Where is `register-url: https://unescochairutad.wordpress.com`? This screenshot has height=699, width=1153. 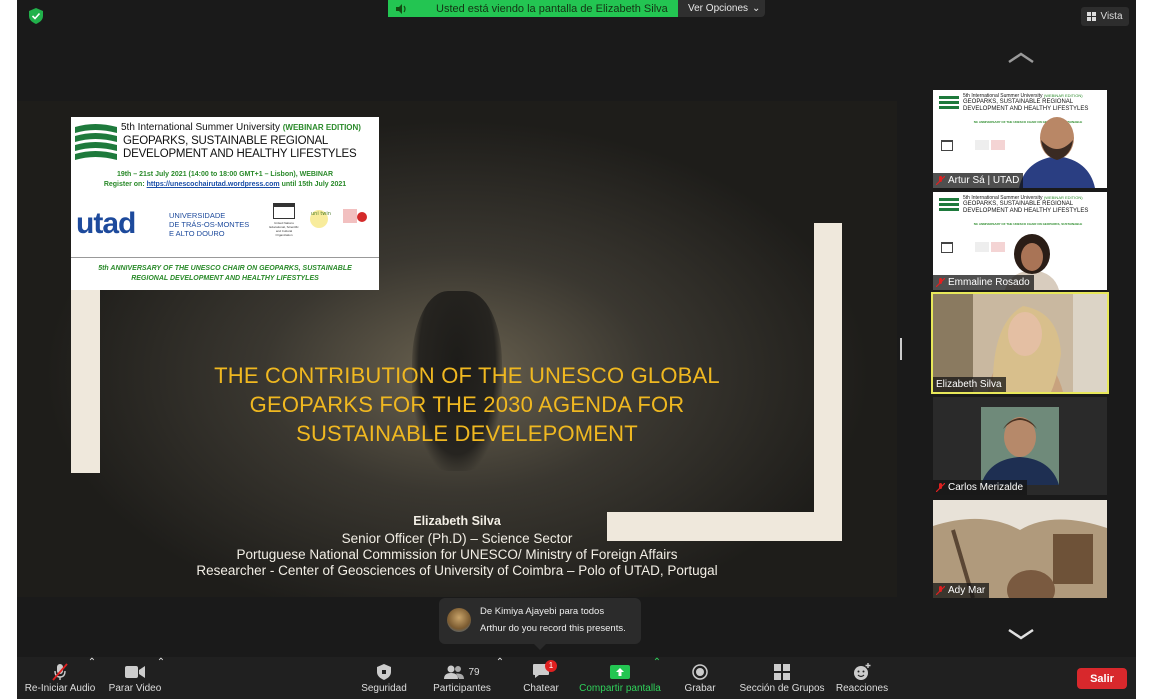 register-url: https://unescochairutad.wordpress.com is located at coordinates (213, 184).